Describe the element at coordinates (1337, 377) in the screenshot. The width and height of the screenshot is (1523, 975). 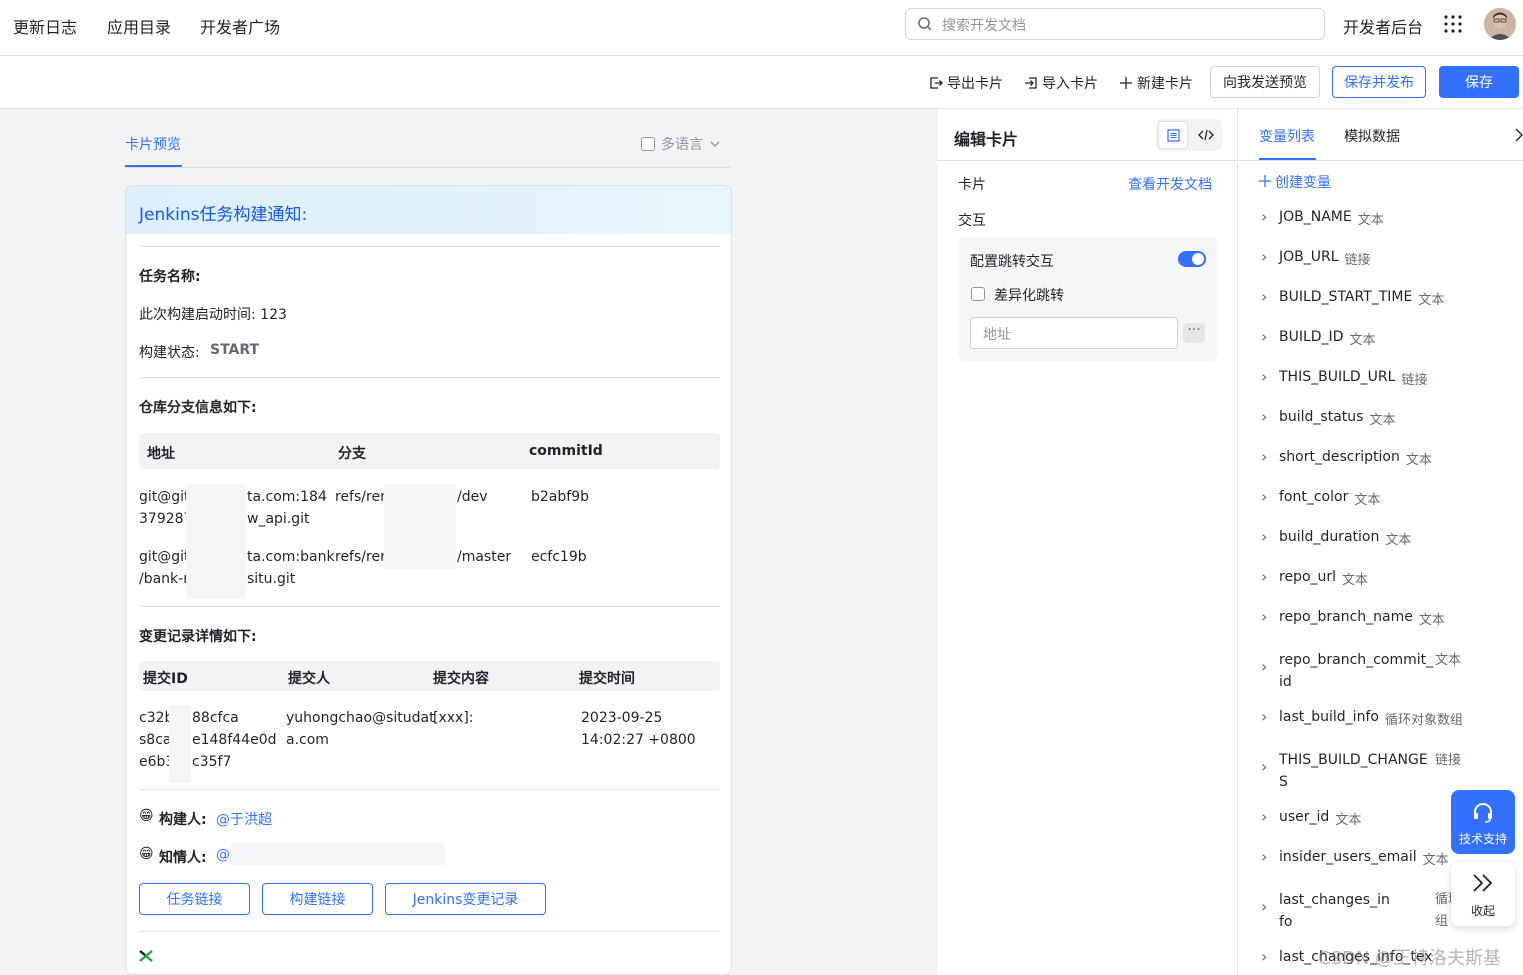
I see `variable-name: THIS_BUILD_URL` at that location.